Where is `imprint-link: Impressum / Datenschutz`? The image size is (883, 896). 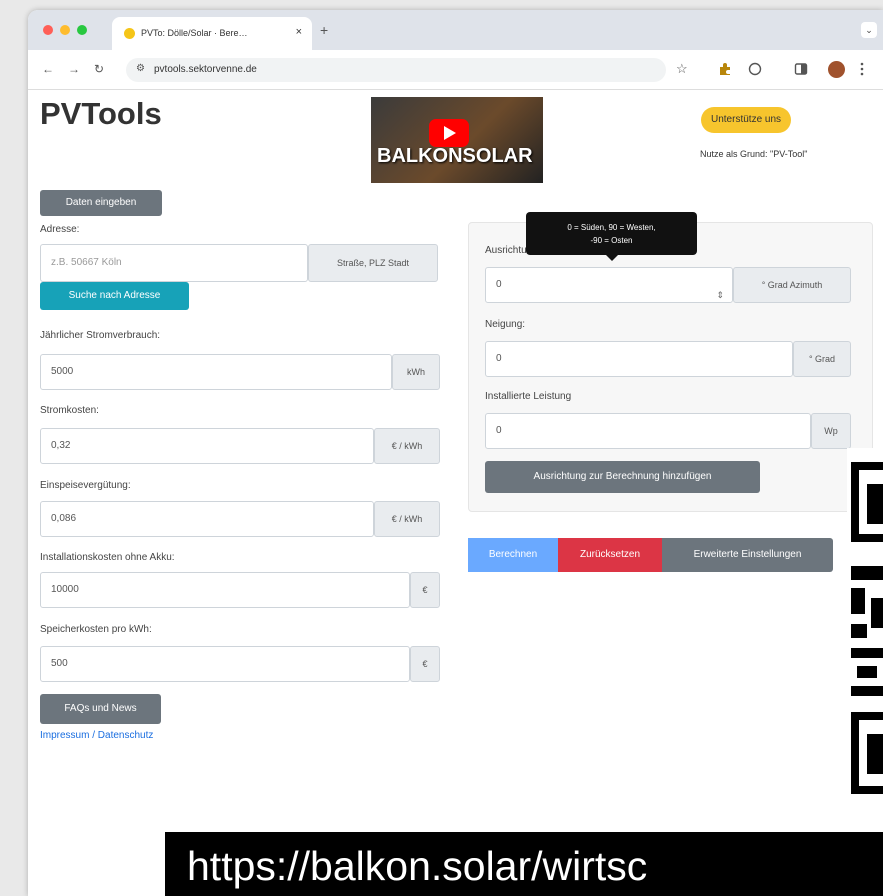
imprint-link: Impressum / Datenschutz is located at coordinates (96, 735).